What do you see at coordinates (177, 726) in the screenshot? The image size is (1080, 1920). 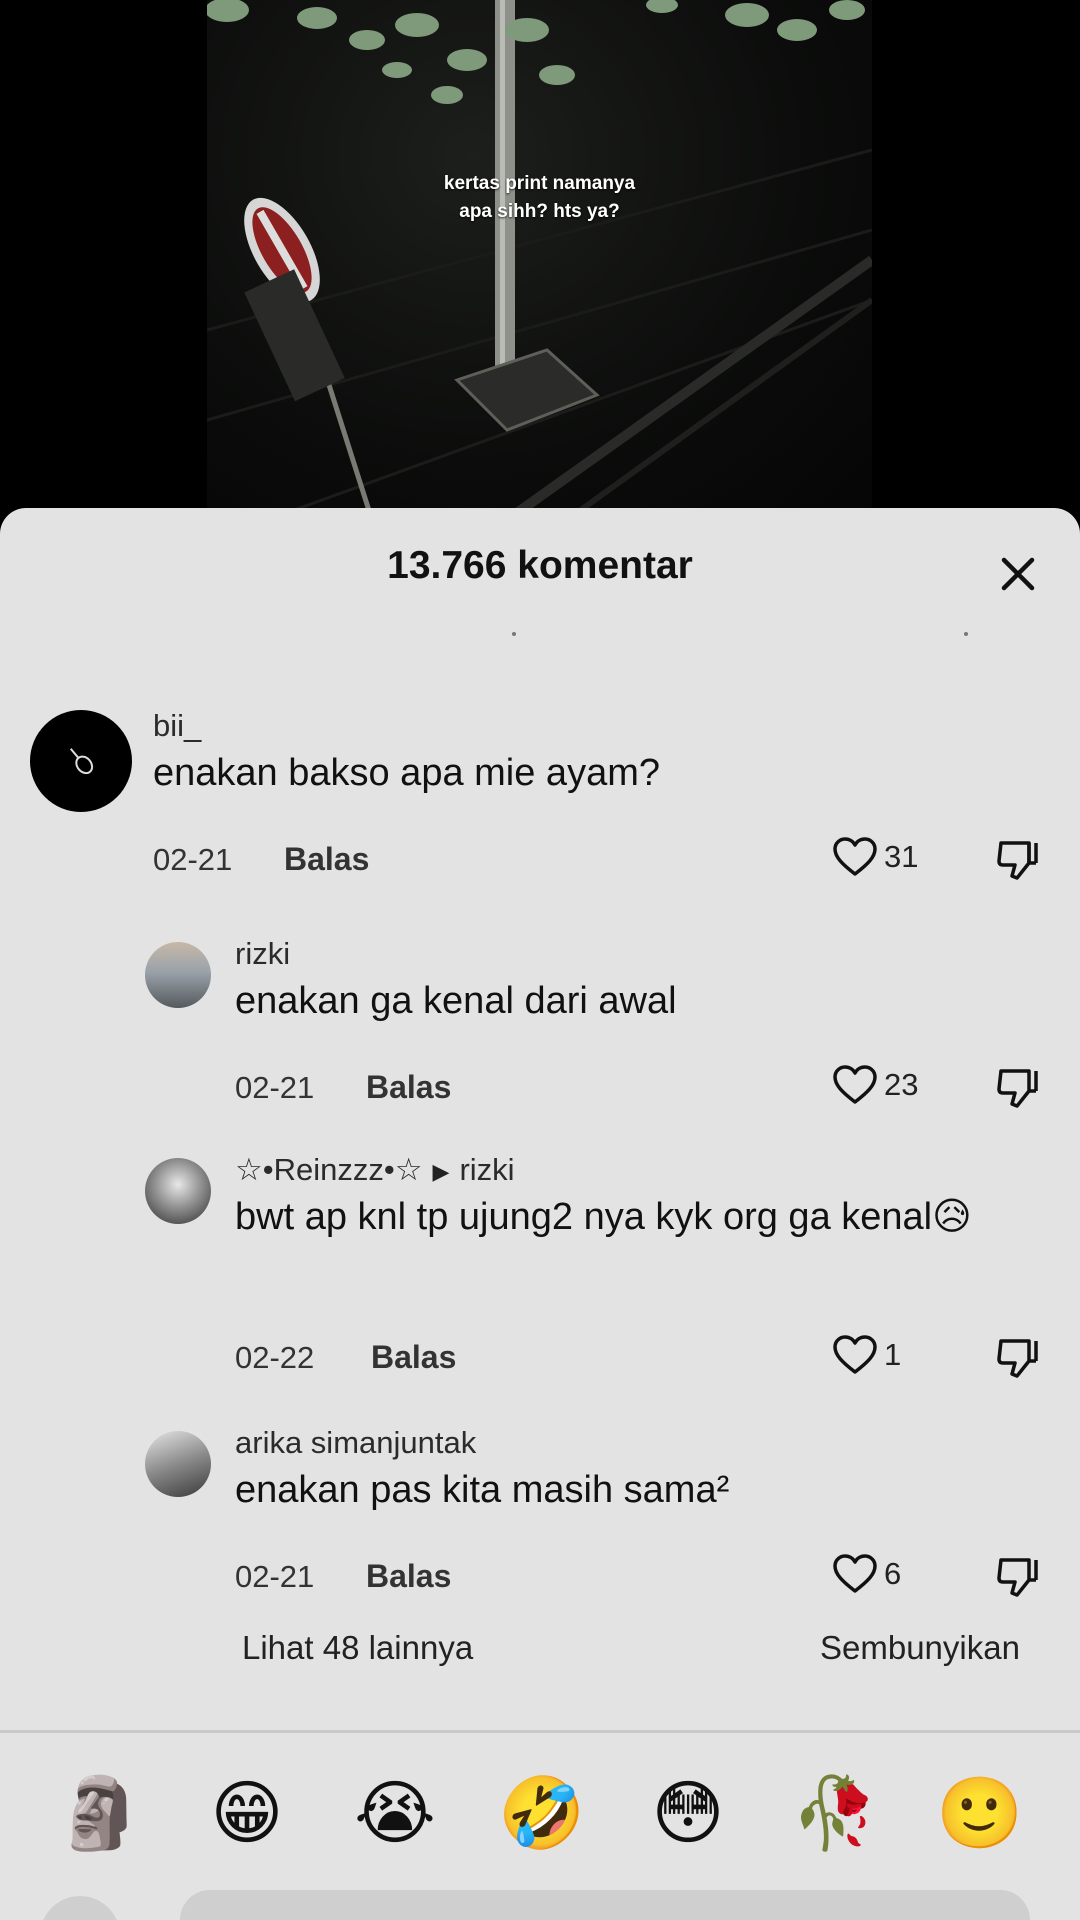 I see `comment-username: bii_` at bounding box center [177, 726].